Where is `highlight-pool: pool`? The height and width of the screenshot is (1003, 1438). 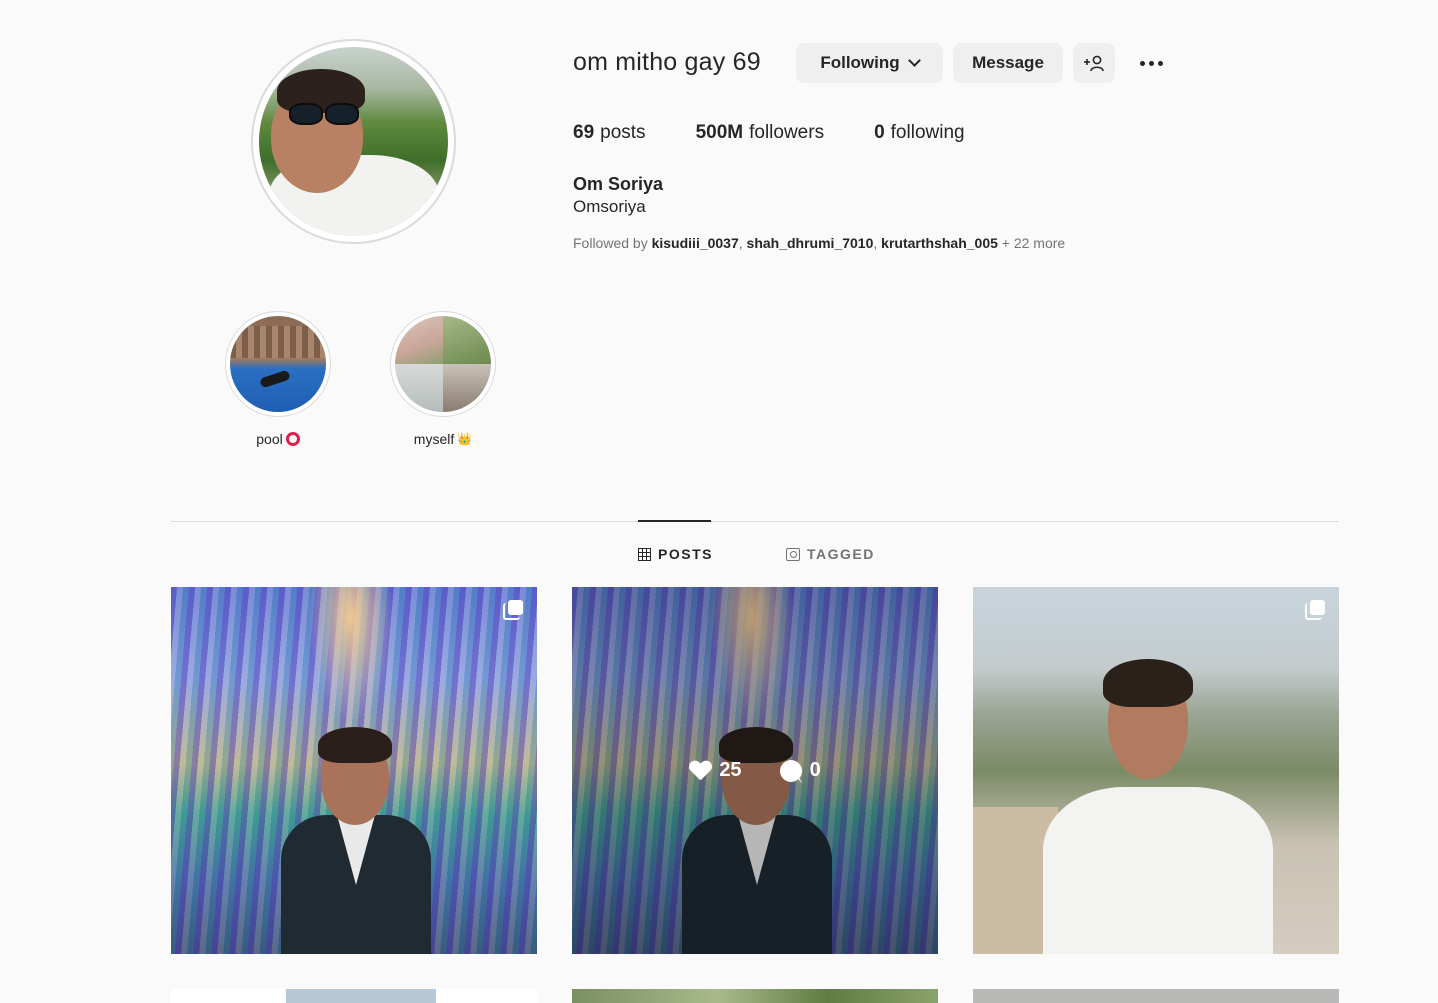 highlight-pool: pool is located at coordinates (278, 380).